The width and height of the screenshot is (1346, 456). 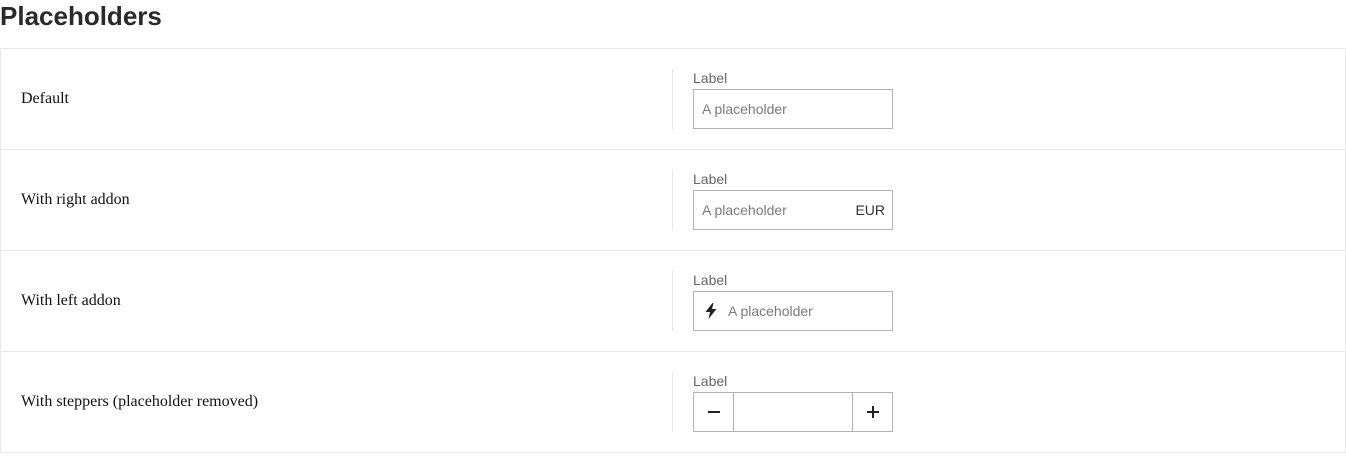 I want to click on text-field: Label, so click(x=793, y=99).